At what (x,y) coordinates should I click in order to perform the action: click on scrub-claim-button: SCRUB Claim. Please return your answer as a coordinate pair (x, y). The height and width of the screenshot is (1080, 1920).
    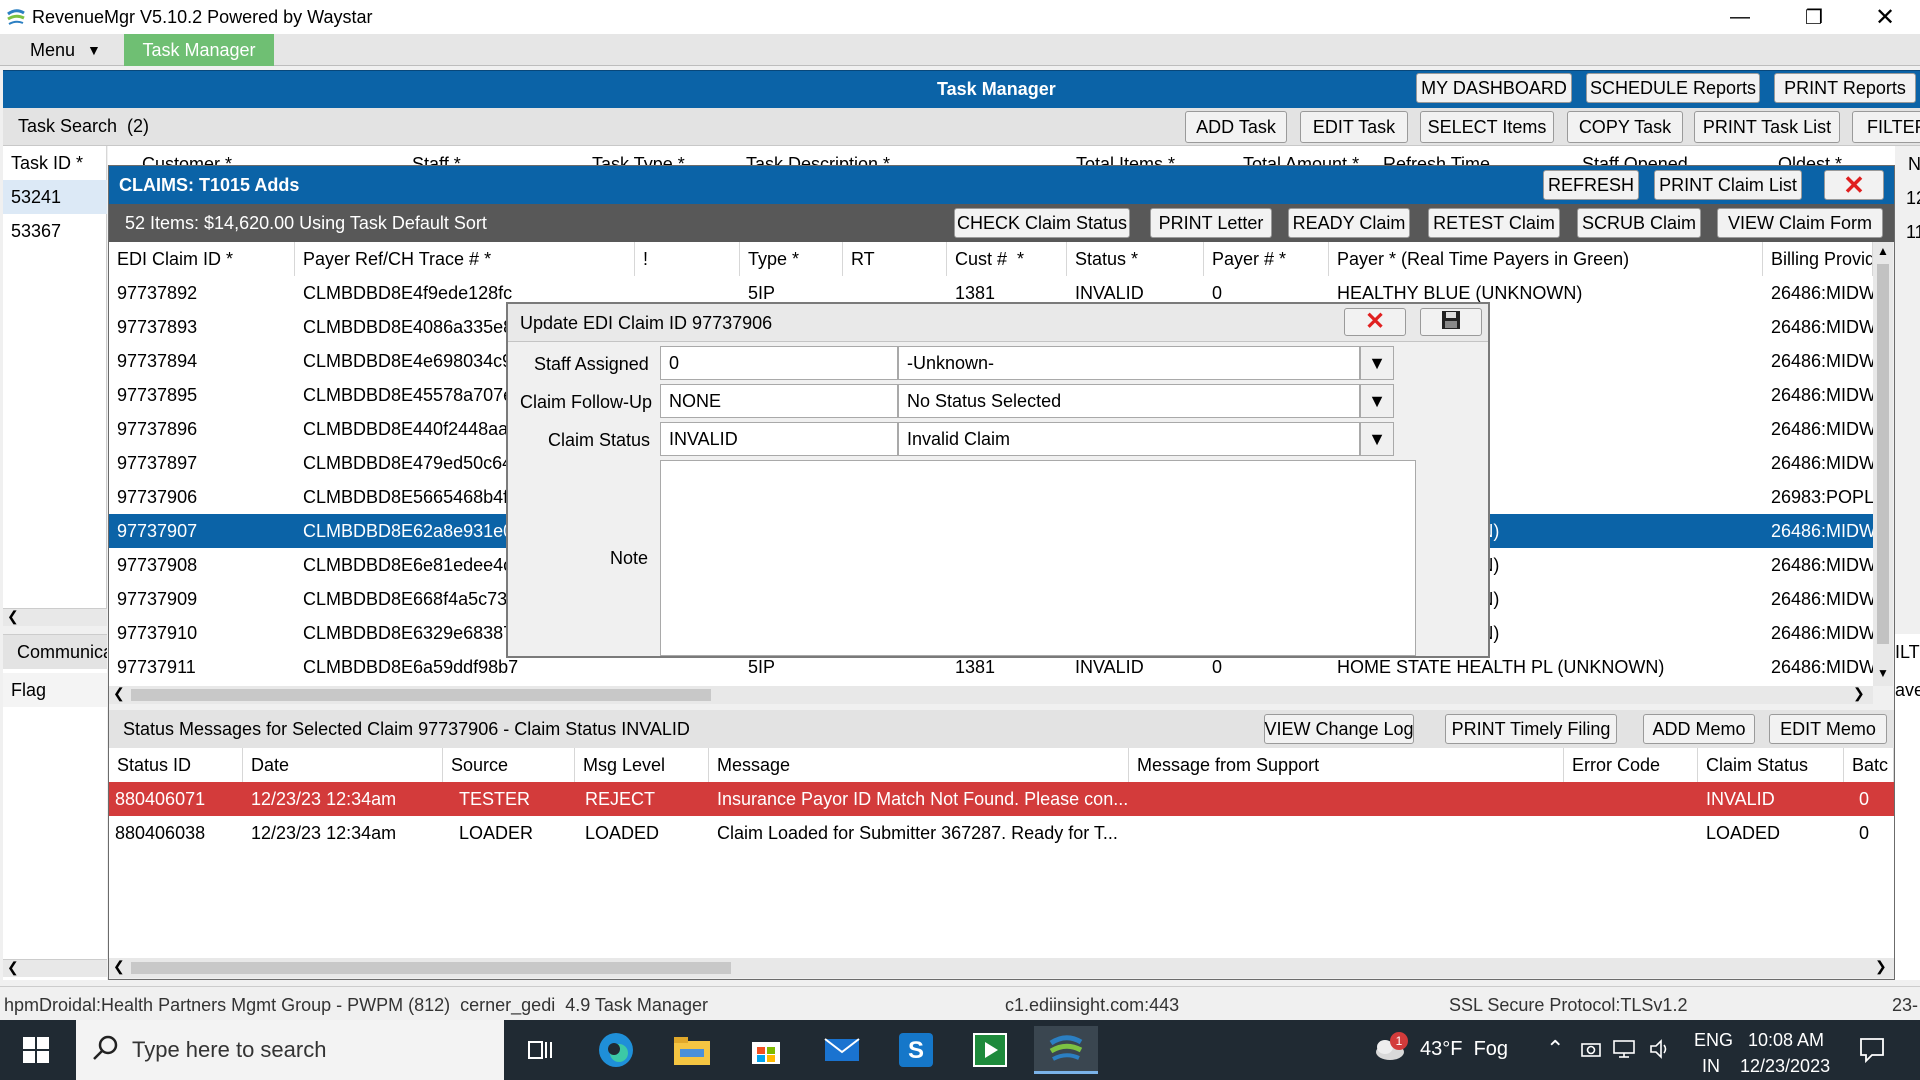
    Looking at the image, I should click on (1639, 223).